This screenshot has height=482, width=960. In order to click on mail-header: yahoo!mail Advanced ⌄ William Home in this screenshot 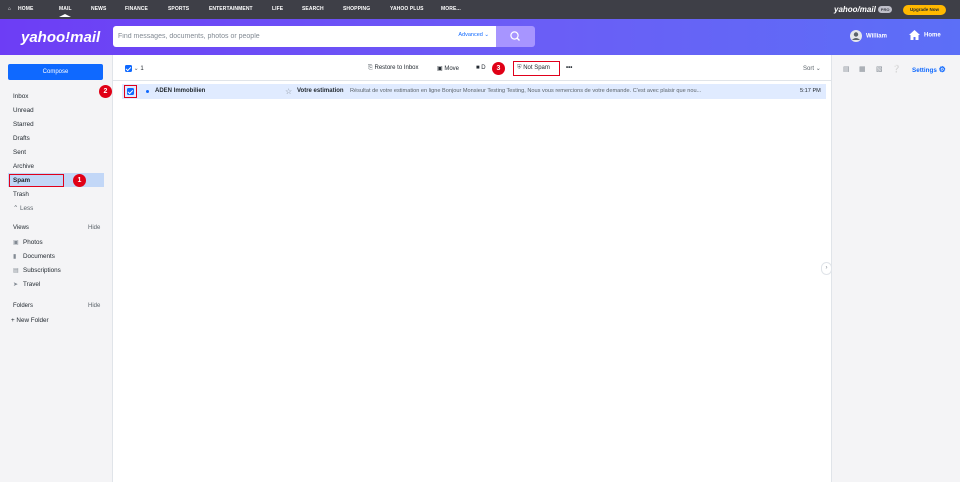, I will do `click(480, 37)`.